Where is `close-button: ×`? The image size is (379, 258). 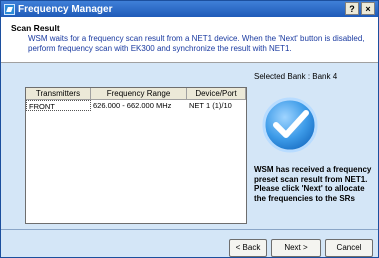
close-button: × is located at coordinates (368, 8).